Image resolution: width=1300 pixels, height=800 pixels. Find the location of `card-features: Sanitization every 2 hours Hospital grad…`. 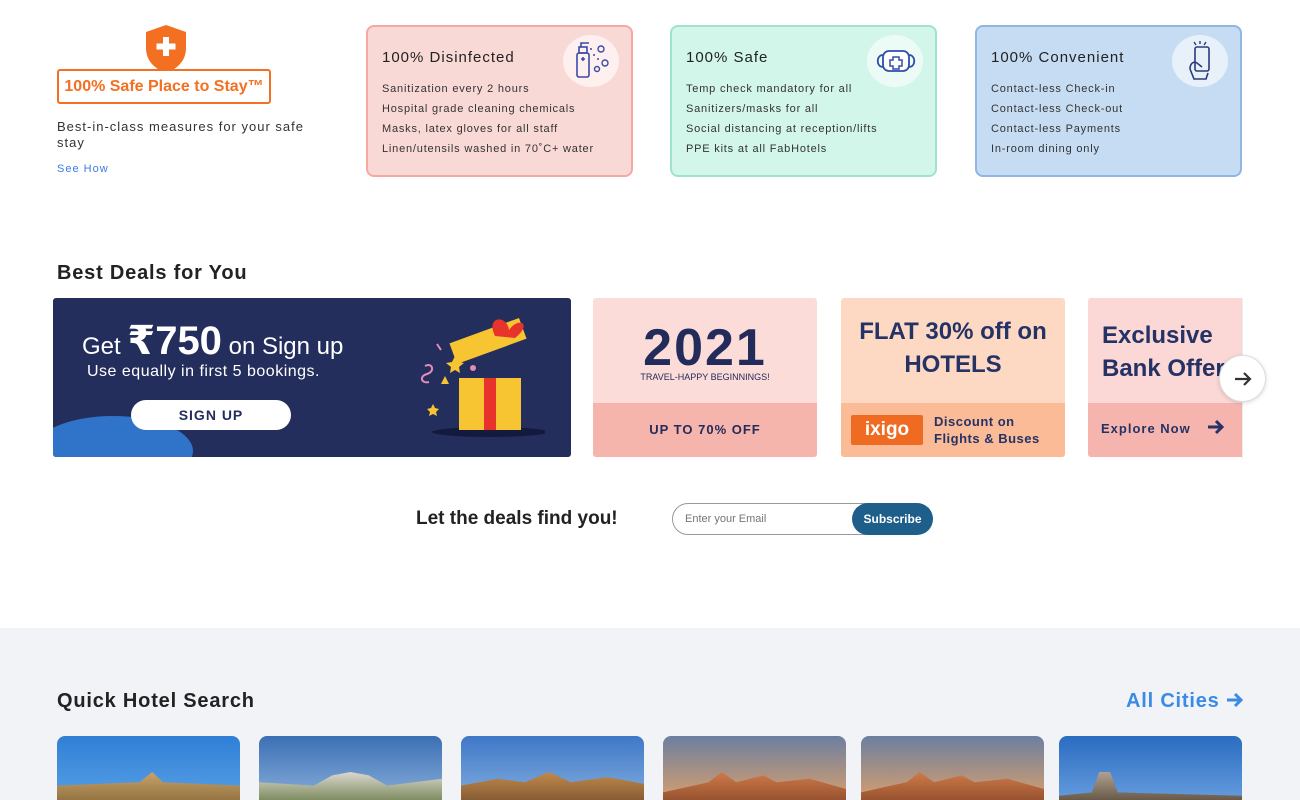

card-features: Sanitization every 2 hours Hospital grad… is located at coordinates (506, 119).